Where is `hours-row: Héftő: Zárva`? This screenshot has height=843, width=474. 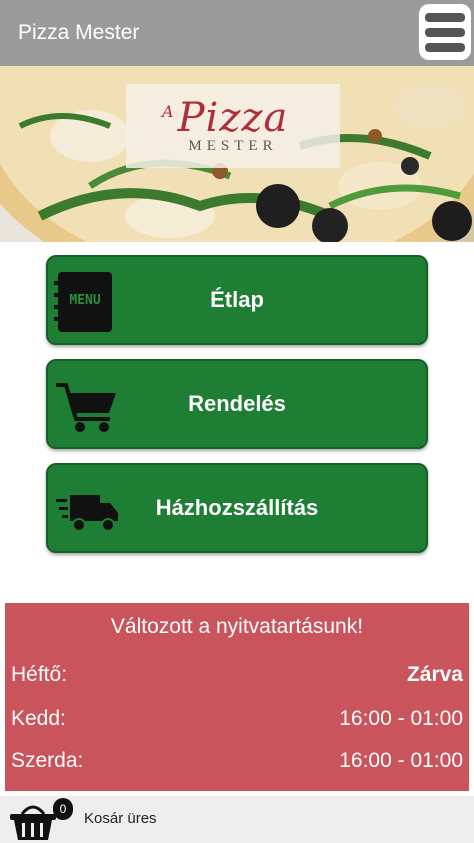 hours-row: Héftő: Zárva is located at coordinates (237, 675).